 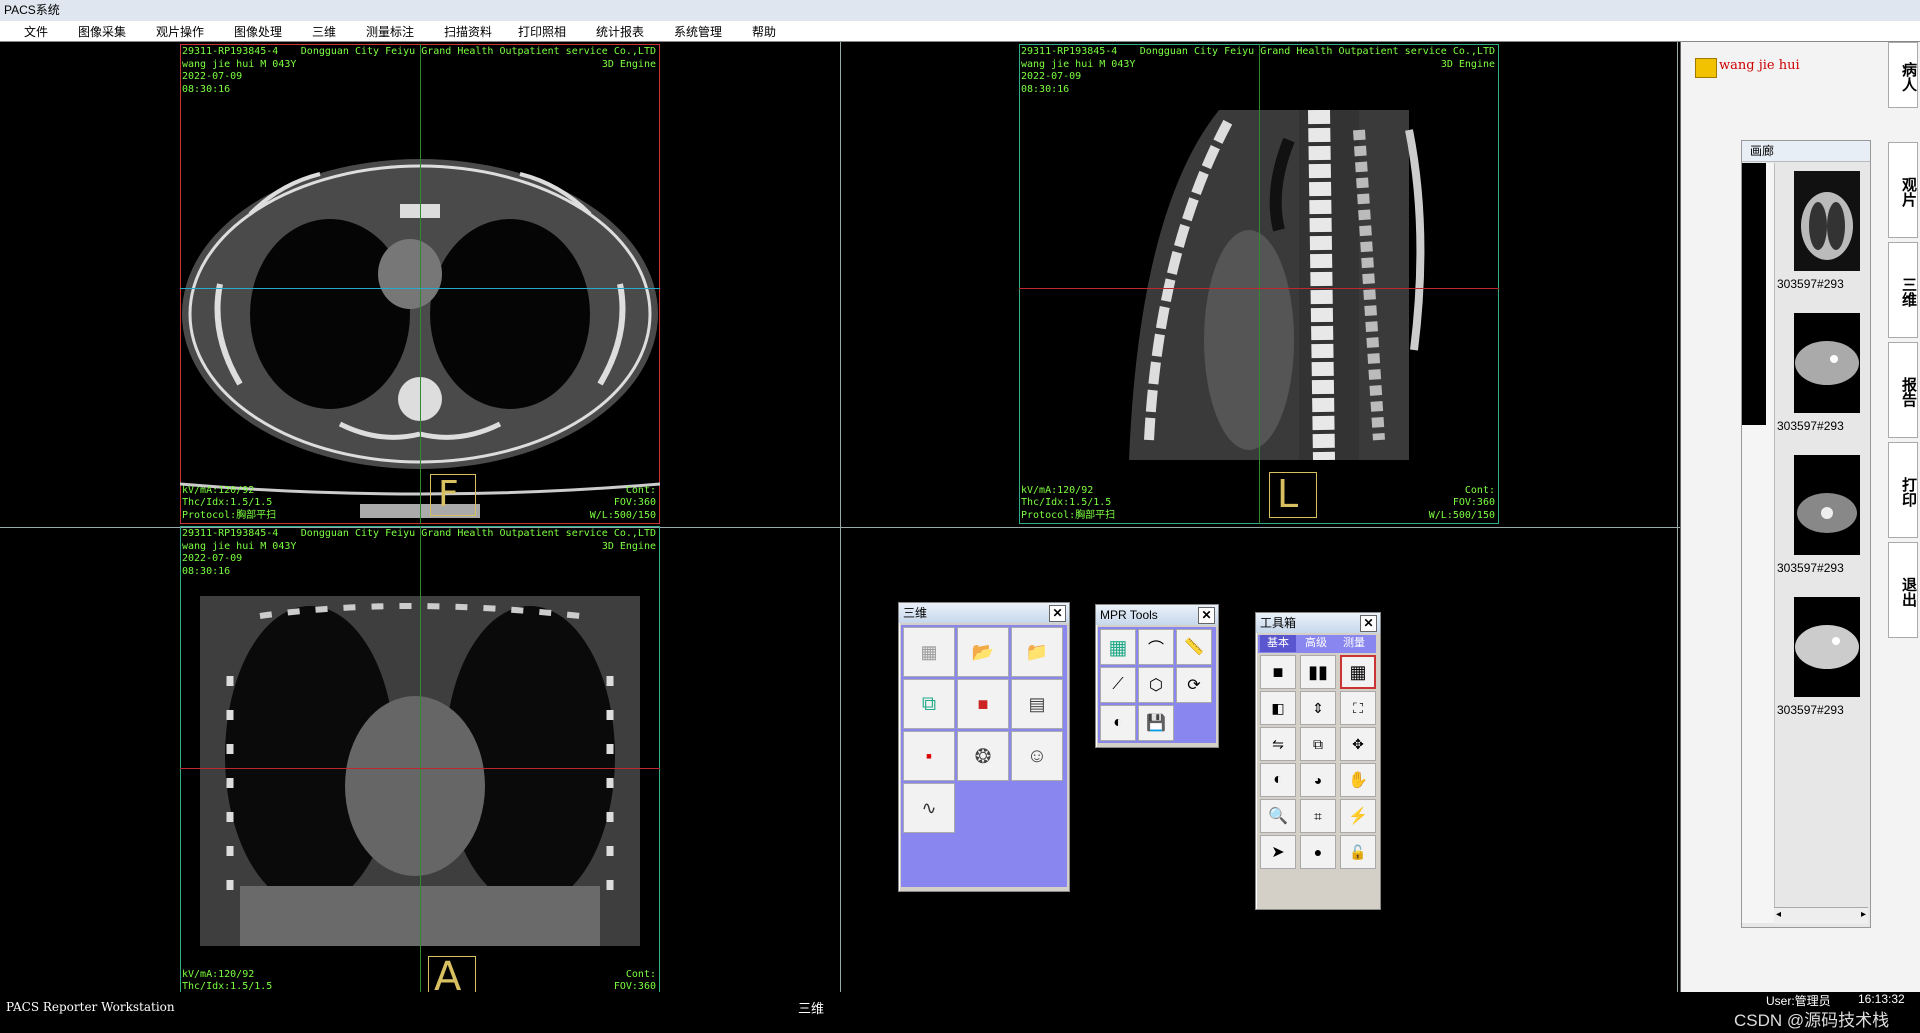 I want to click on menu-print: 打印照相, so click(x=542, y=31).